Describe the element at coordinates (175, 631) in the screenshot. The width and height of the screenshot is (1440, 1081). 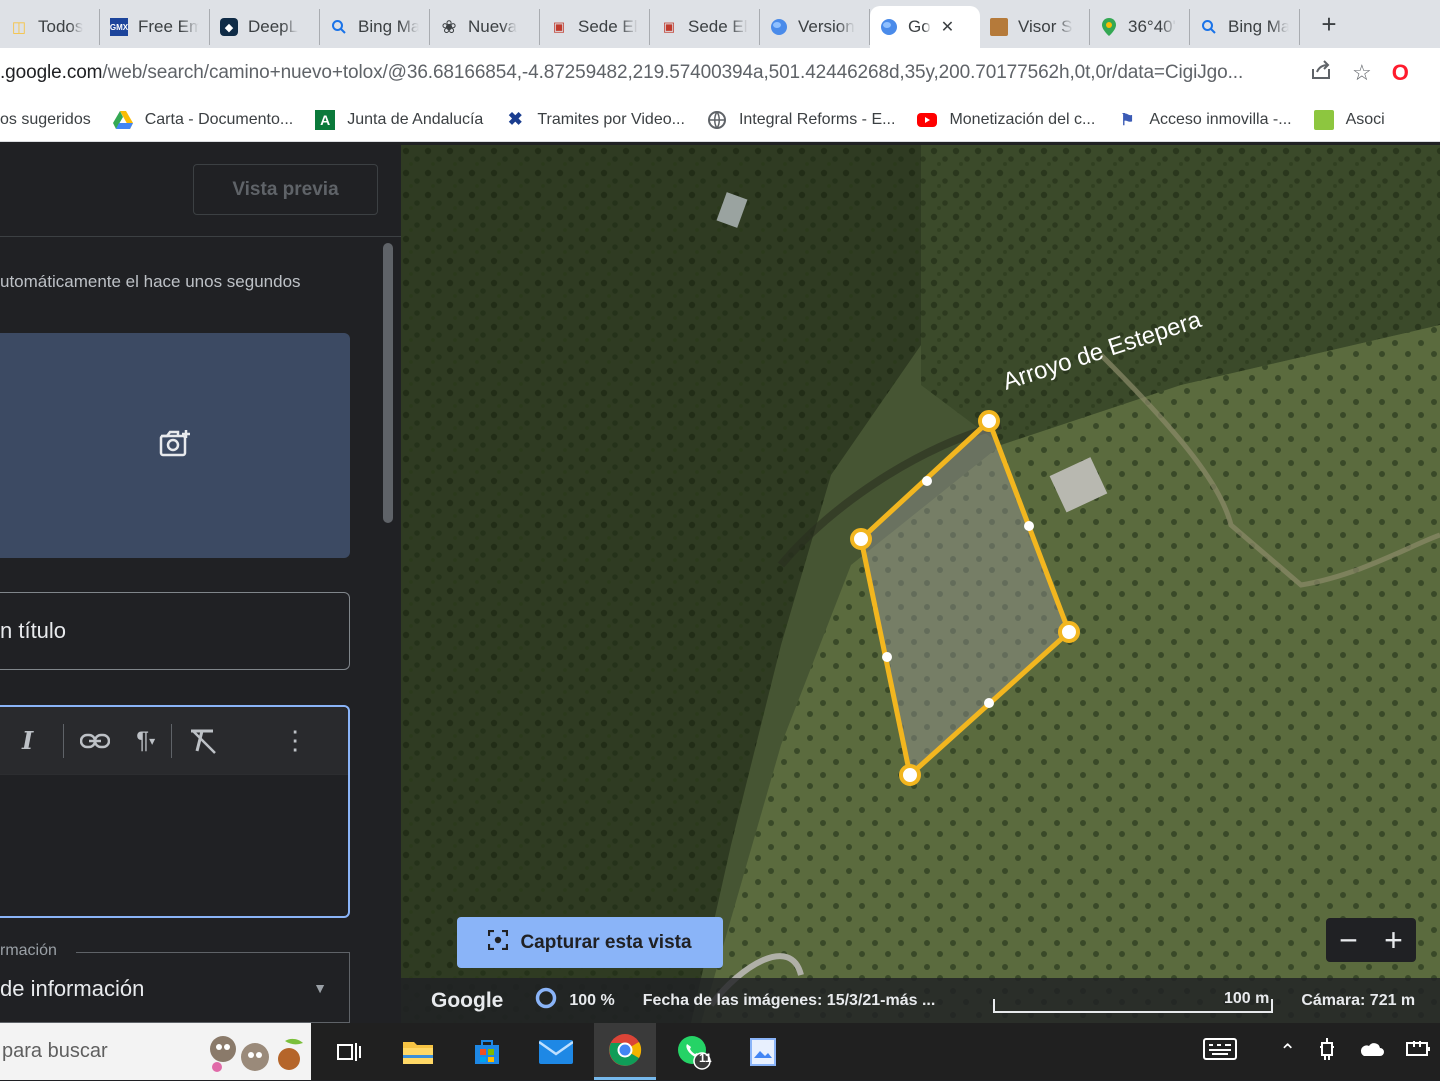
I see `title-field: n título` at that location.